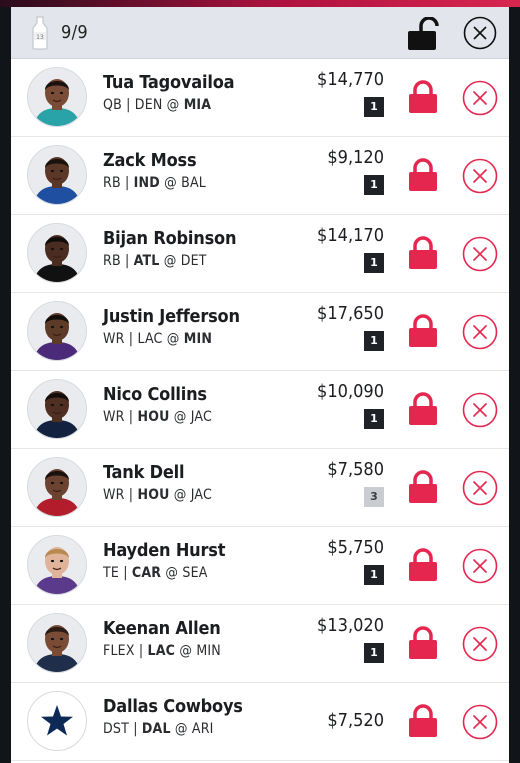 The height and width of the screenshot is (763, 520). What do you see at coordinates (350, 391) in the screenshot?
I see `player-salary: $10,090` at bounding box center [350, 391].